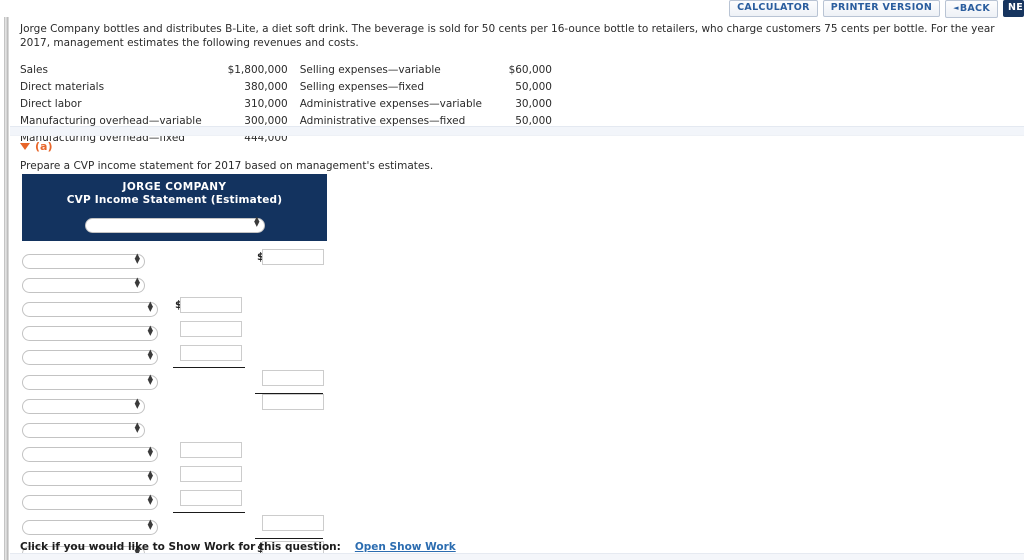  I want to click on figure-value: 310,000, so click(266, 104).